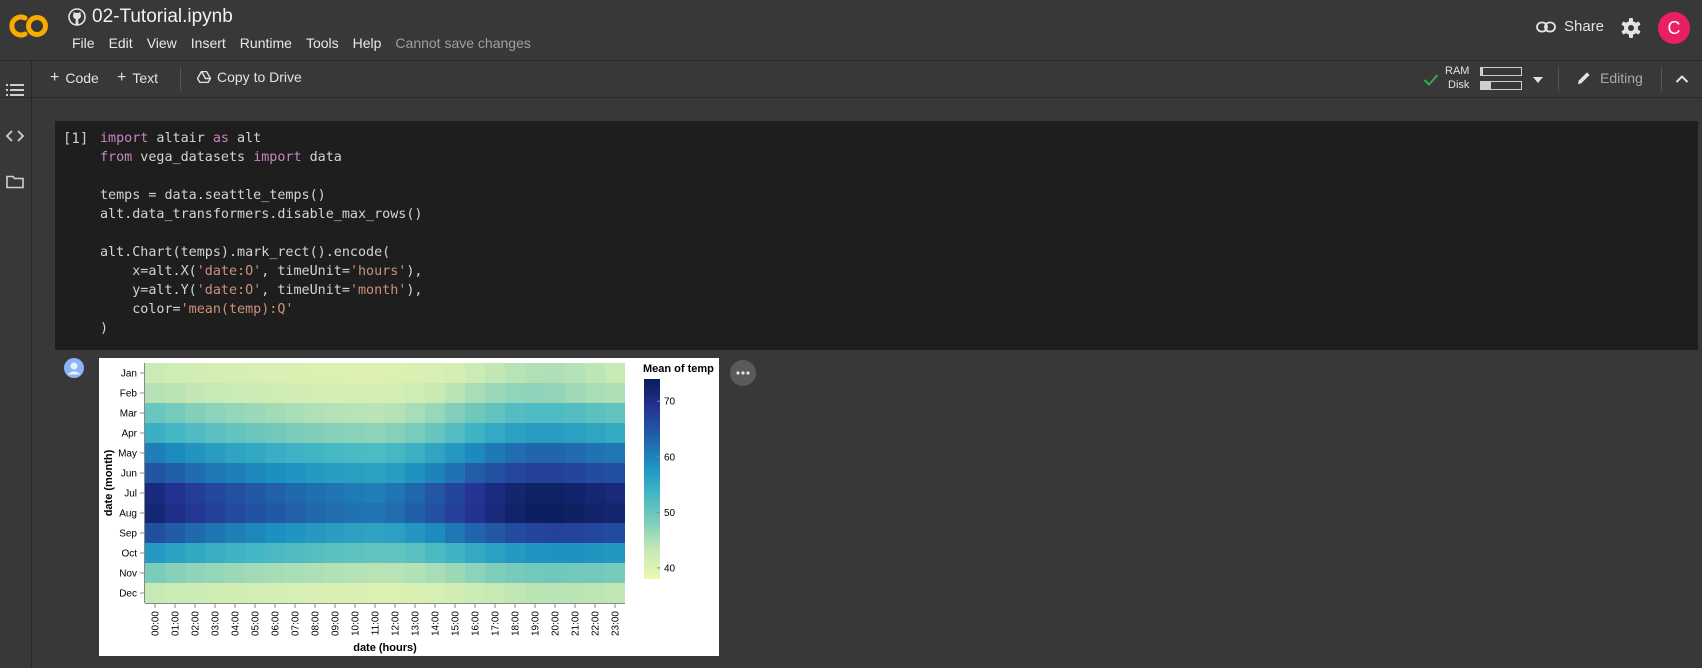  Describe the element at coordinates (1609, 78) in the screenshot. I see `editing-mode-button: Editing` at that location.